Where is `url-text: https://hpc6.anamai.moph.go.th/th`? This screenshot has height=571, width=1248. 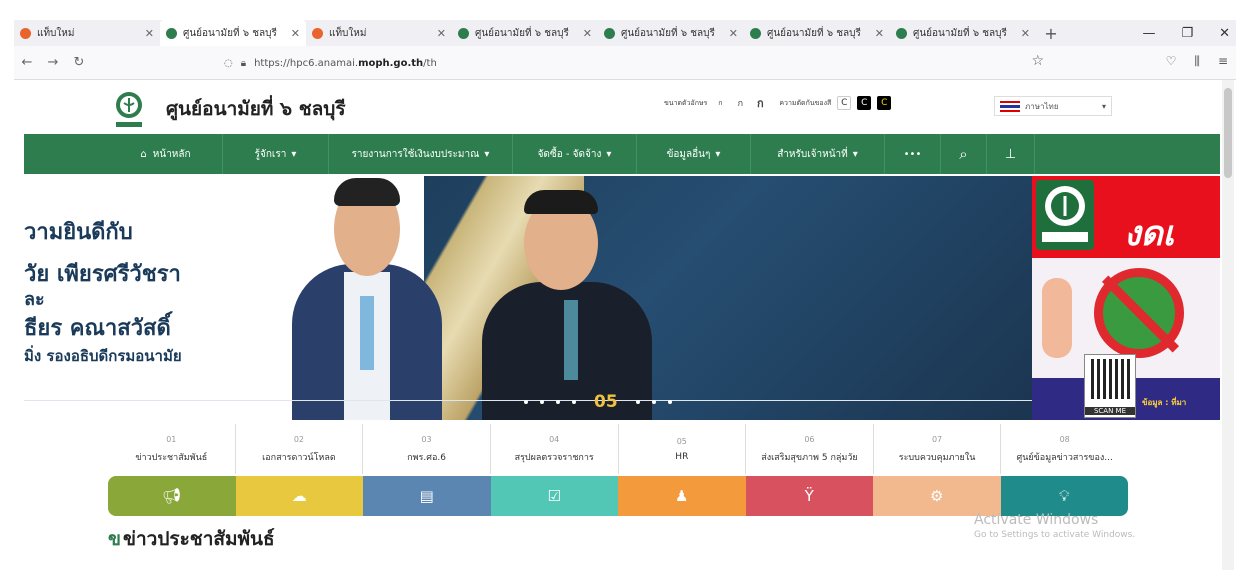 url-text: https://hpc6.anamai.moph.go.th/th is located at coordinates (345, 63).